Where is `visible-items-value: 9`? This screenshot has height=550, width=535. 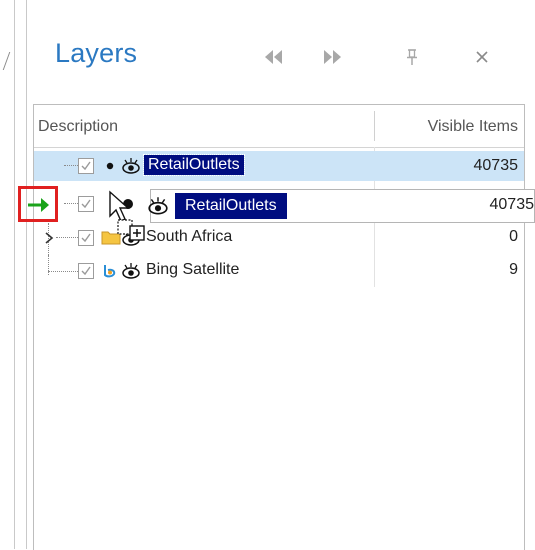
visible-items-value: 9 is located at coordinates (513, 269).